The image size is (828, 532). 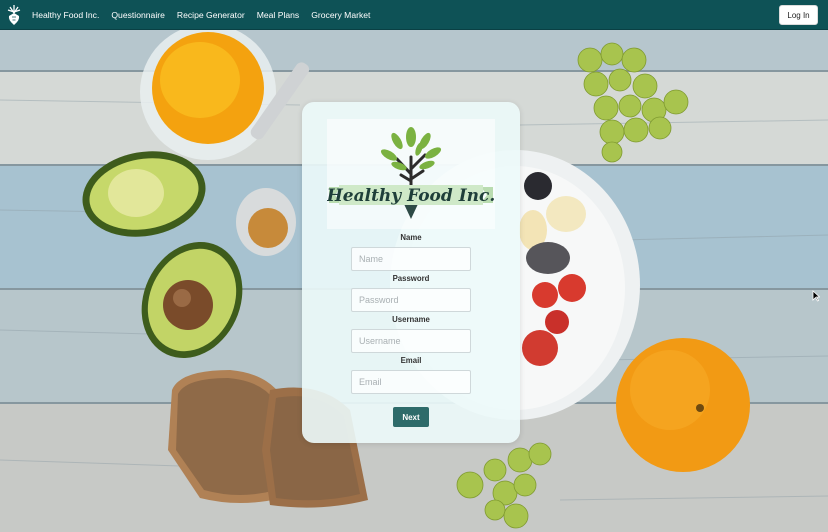 What do you see at coordinates (65, 15) in the screenshot?
I see `nav-brand-link: Healthy Food Inc.` at bounding box center [65, 15].